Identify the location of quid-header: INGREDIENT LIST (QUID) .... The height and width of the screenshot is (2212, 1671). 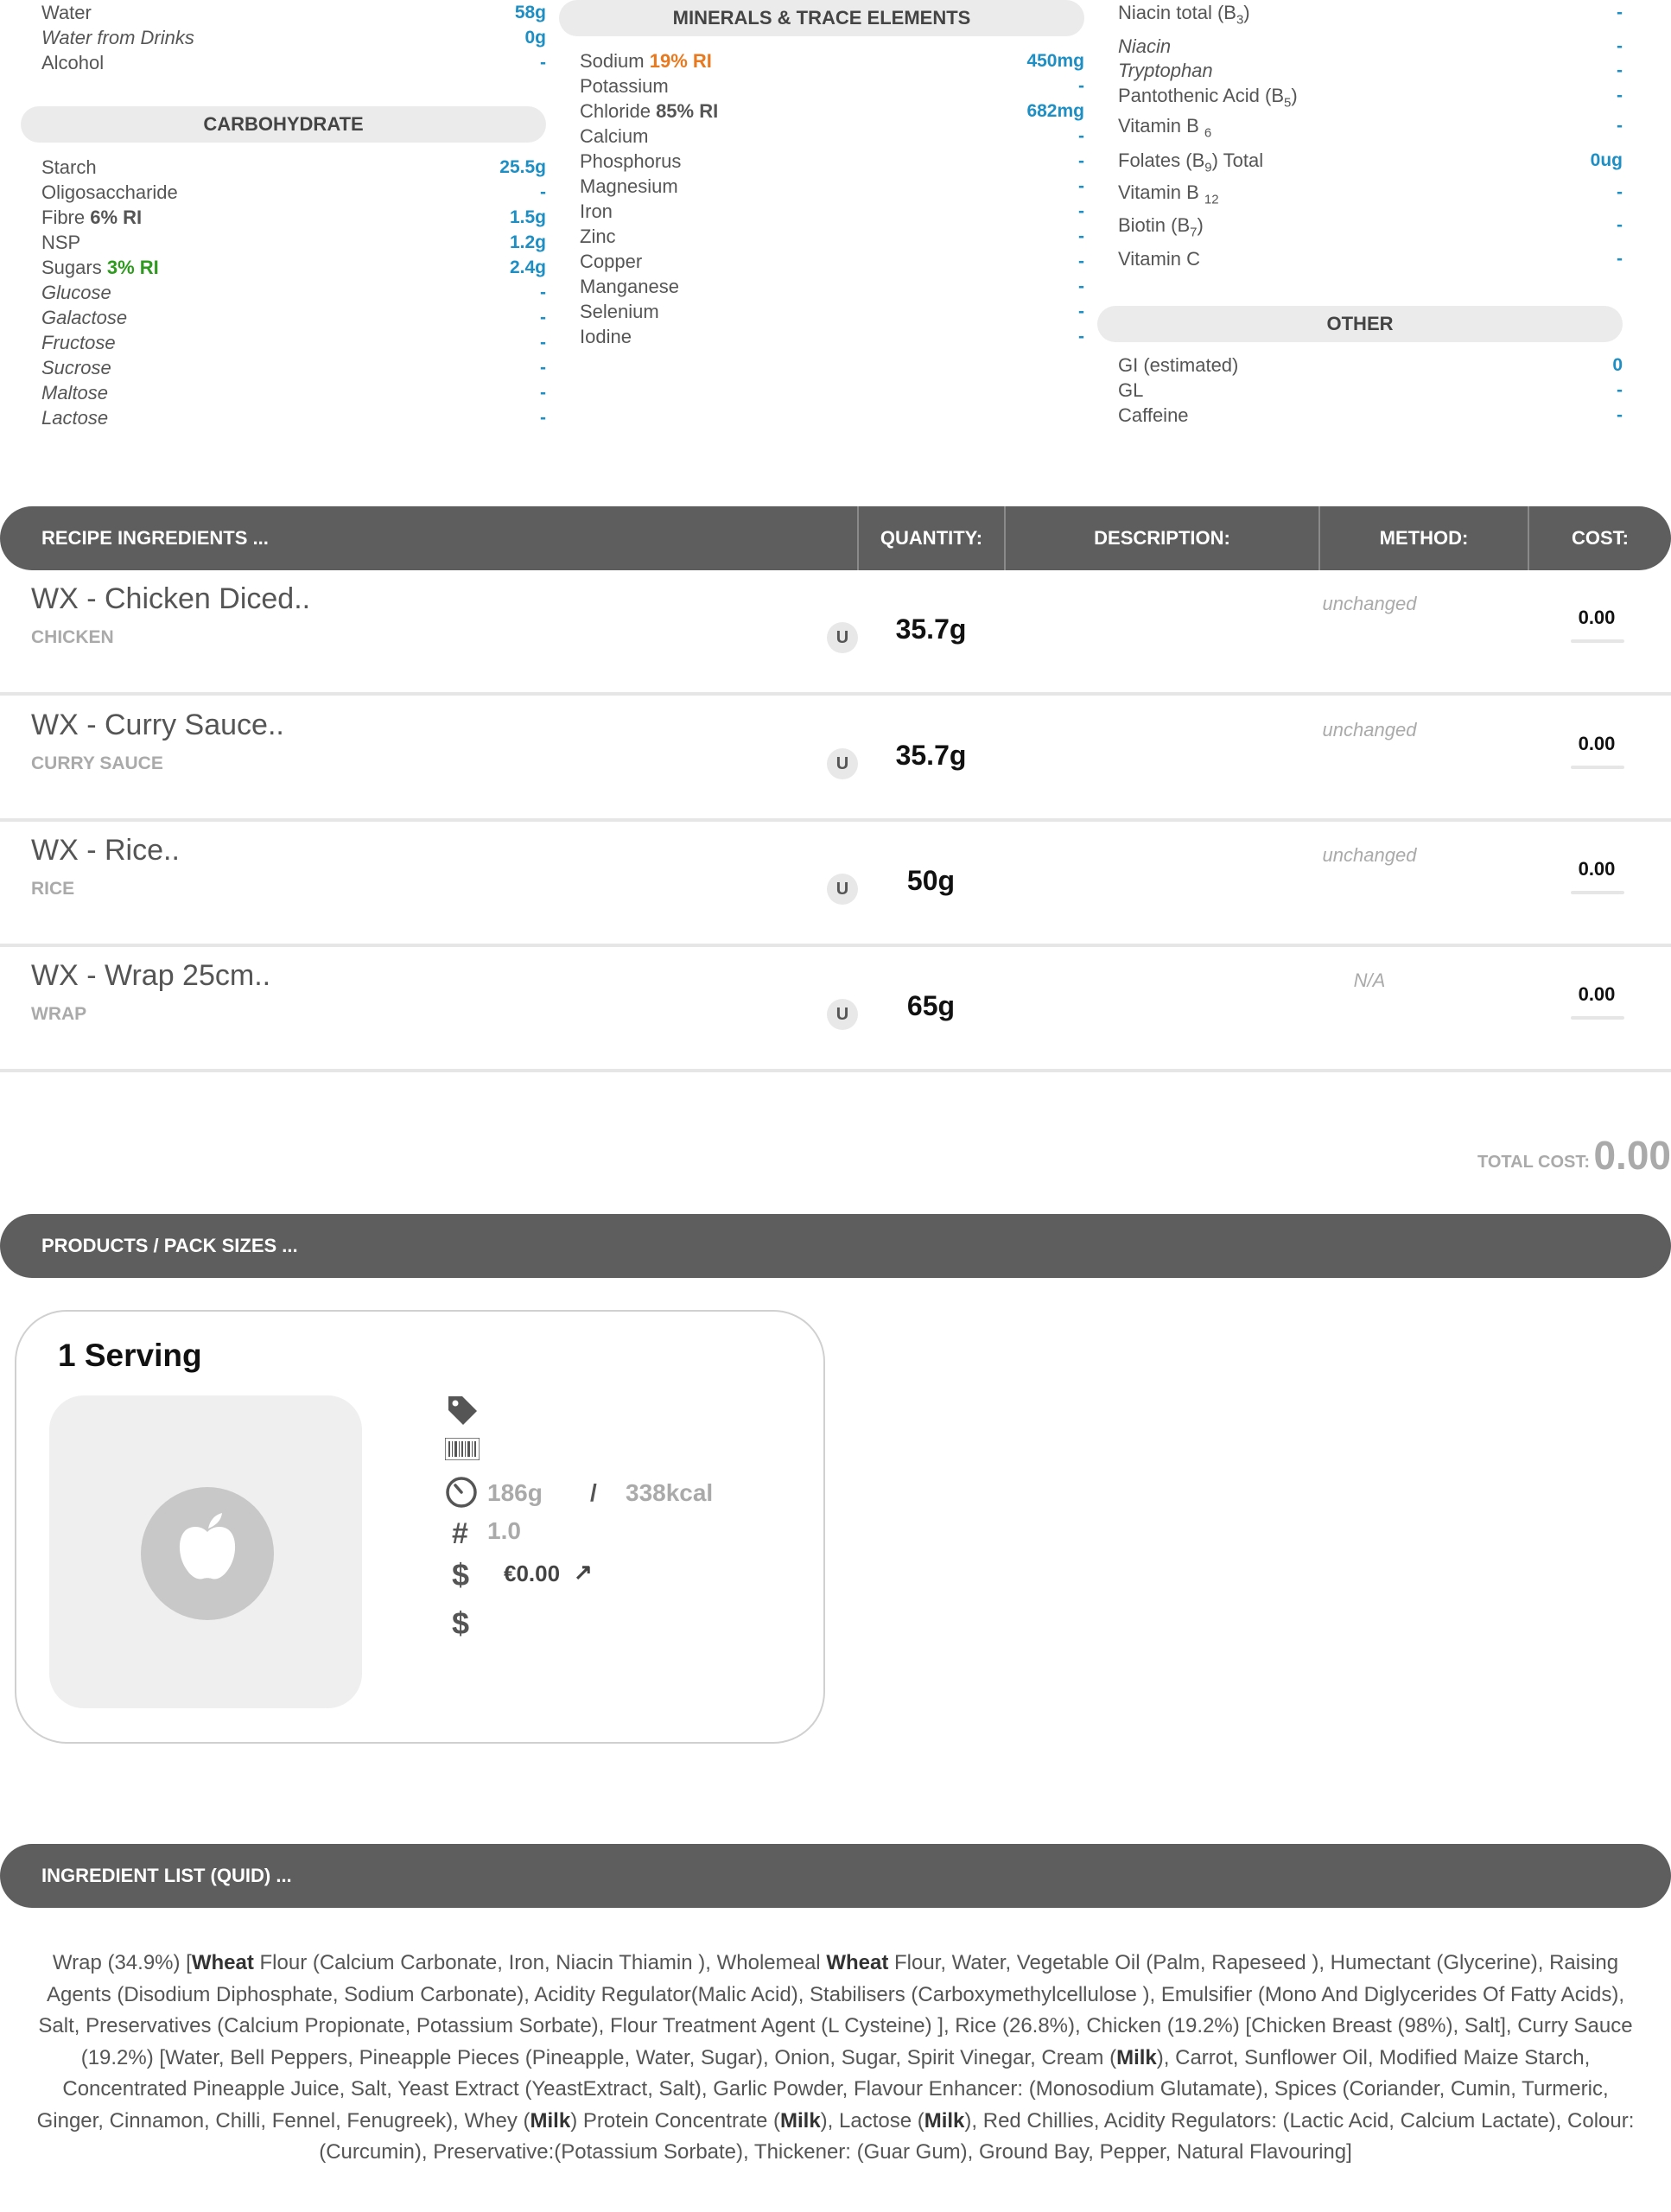
(835, 1876).